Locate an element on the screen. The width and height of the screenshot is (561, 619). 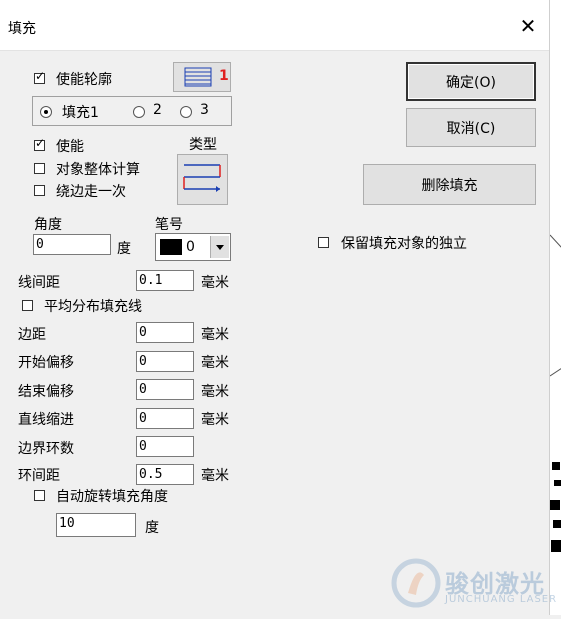
even-distribution-label: 平均分布填充线 is located at coordinates (93, 307).